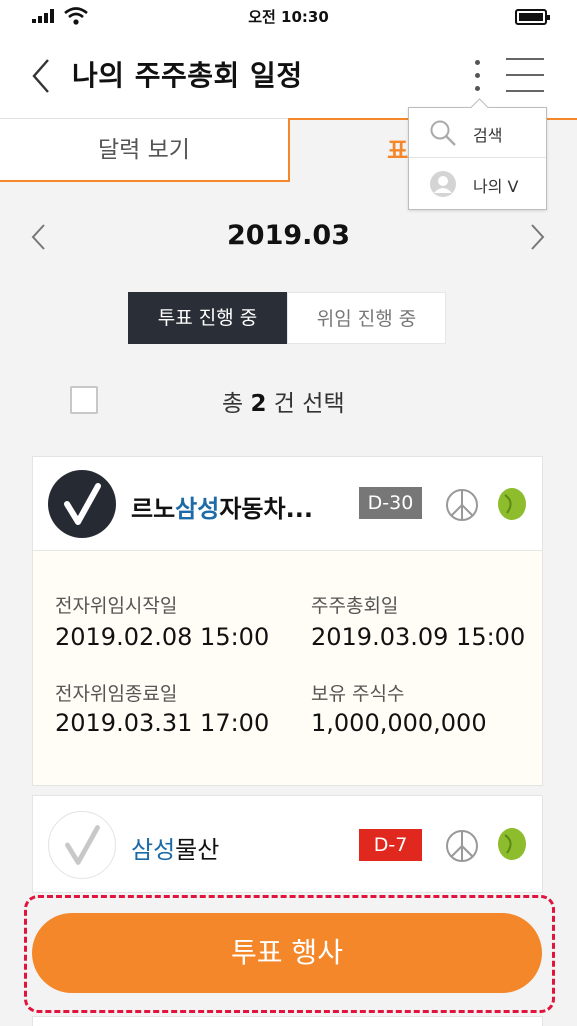  What do you see at coordinates (116, 606) in the screenshot?
I see `detail-label: 전자위임시작일` at bounding box center [116, 606].